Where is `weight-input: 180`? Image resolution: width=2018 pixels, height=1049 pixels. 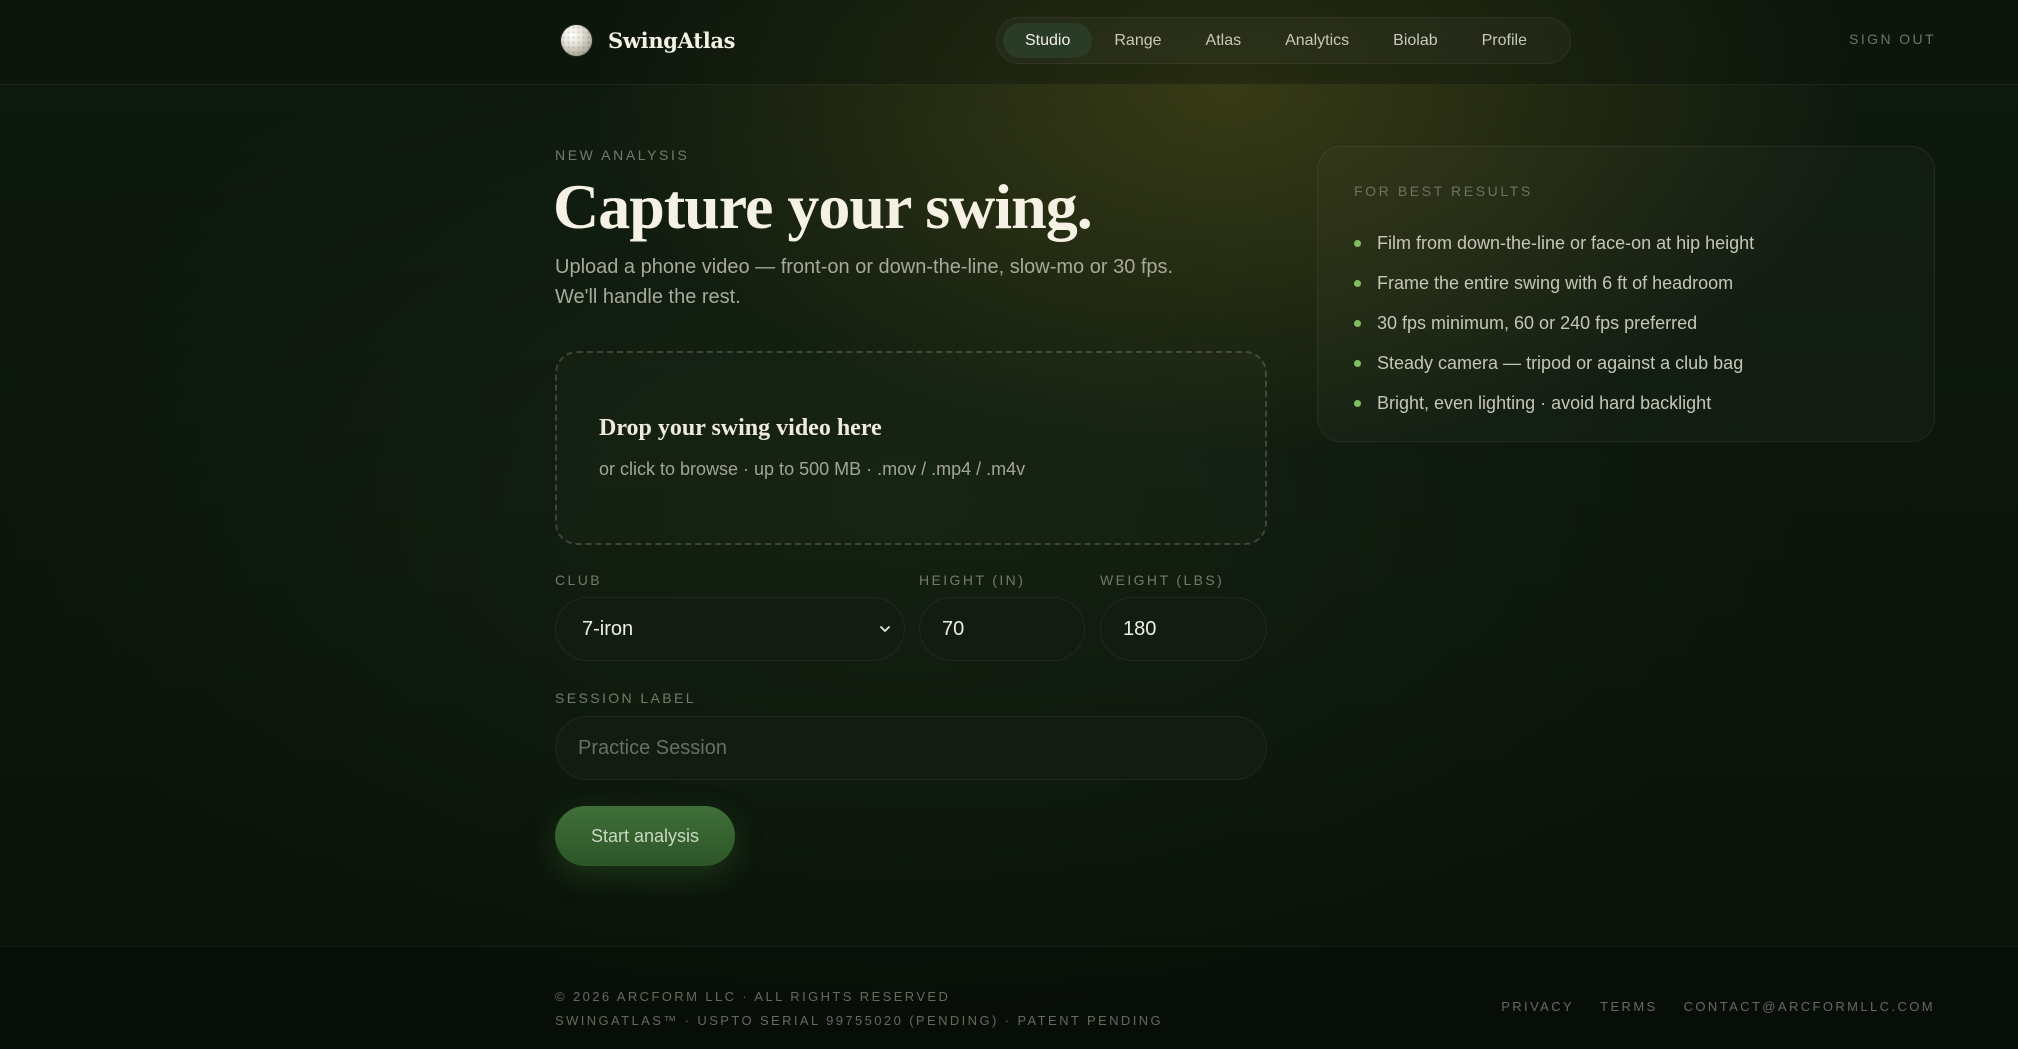 weight-input: 180 is located at coordinates (1183, 629).